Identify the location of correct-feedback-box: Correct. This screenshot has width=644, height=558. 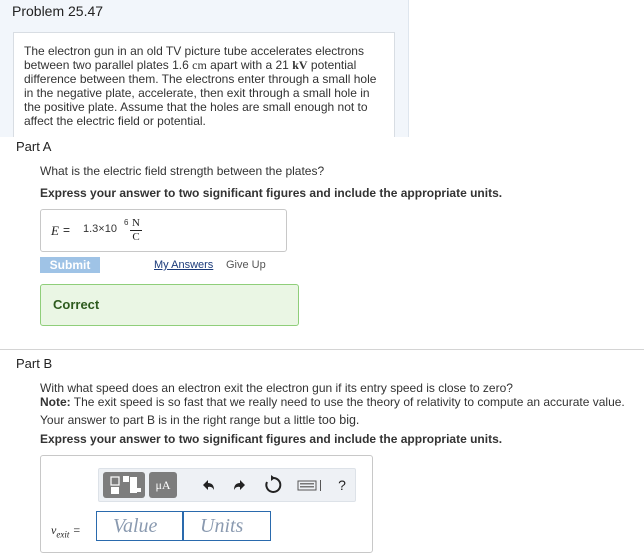
(169, 305).